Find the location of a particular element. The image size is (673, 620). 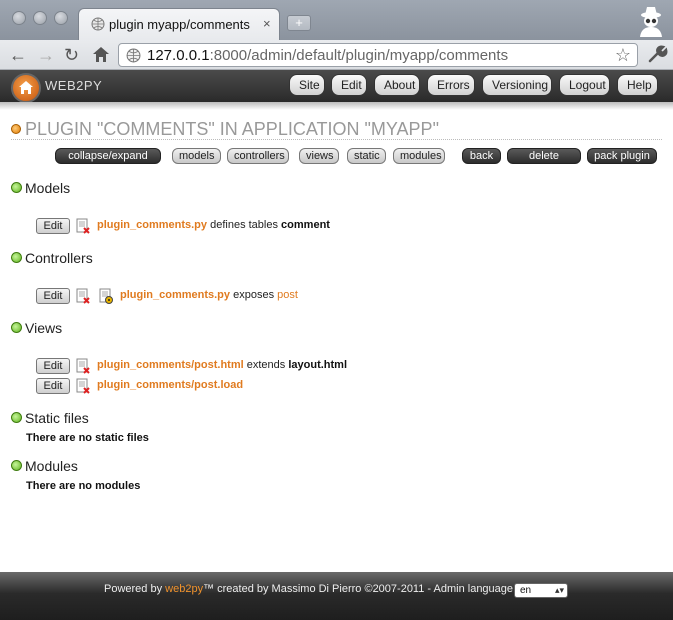

web2py-link: web2py is located at coordinates (184, 589).